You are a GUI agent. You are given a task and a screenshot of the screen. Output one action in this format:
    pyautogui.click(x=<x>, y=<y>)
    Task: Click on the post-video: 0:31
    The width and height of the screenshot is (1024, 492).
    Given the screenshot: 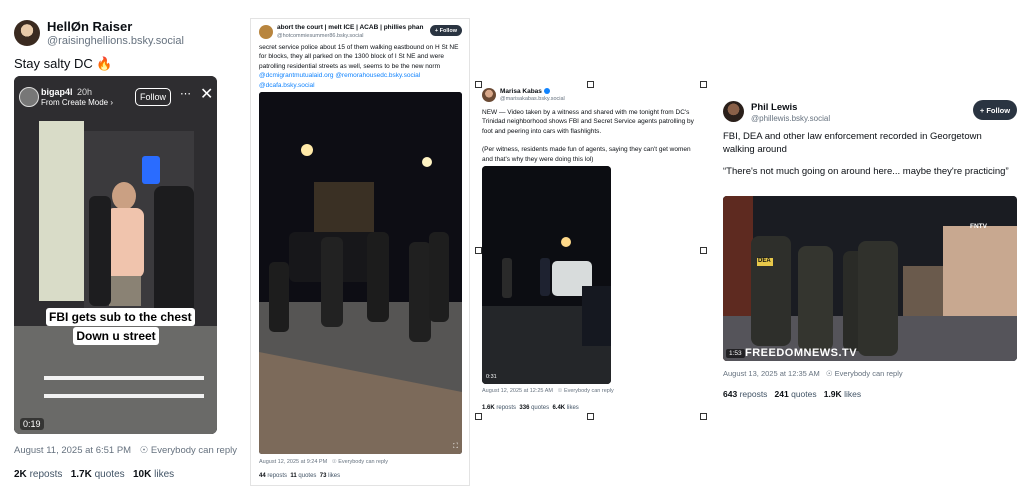 What is the action you would take?
    pyautogui.click(x=546, y=275)
    